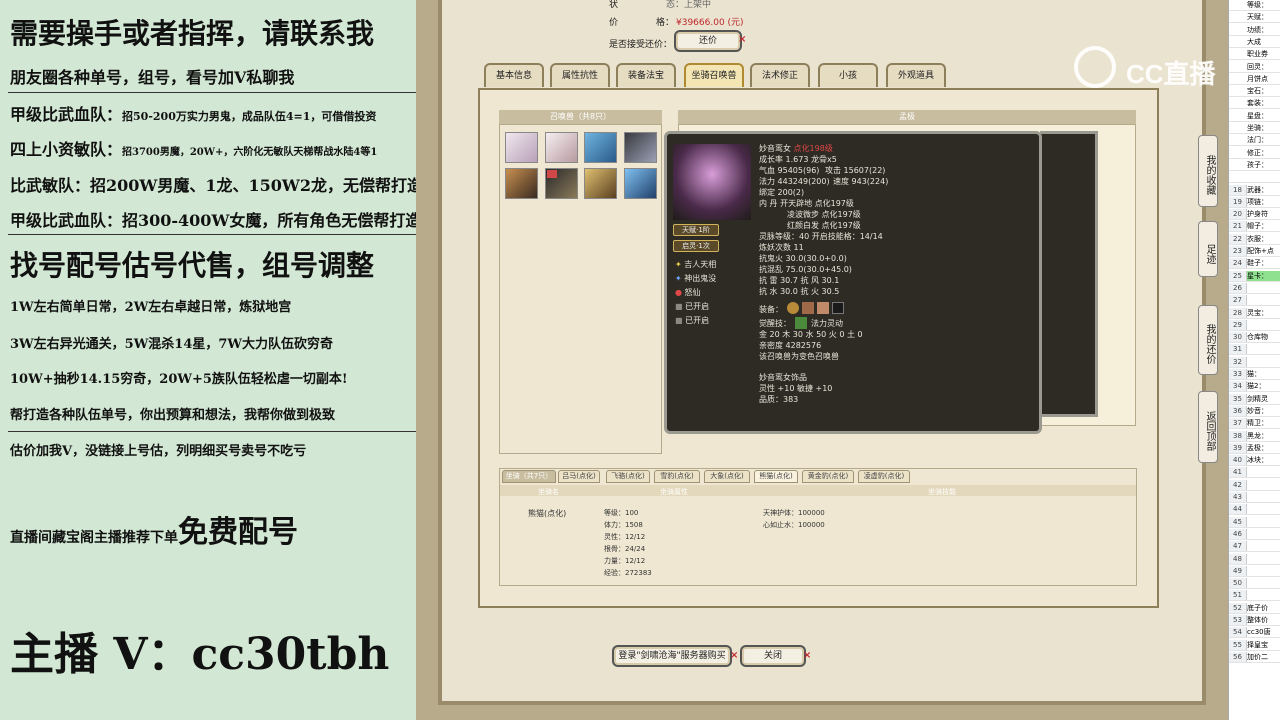 Image resolution: width=1280 pixels, height=720 pixels. What do you see at coordinates (734, 655) in the screenshot?
I see `close-x-icon: ×` at bounding box center [734, 655].